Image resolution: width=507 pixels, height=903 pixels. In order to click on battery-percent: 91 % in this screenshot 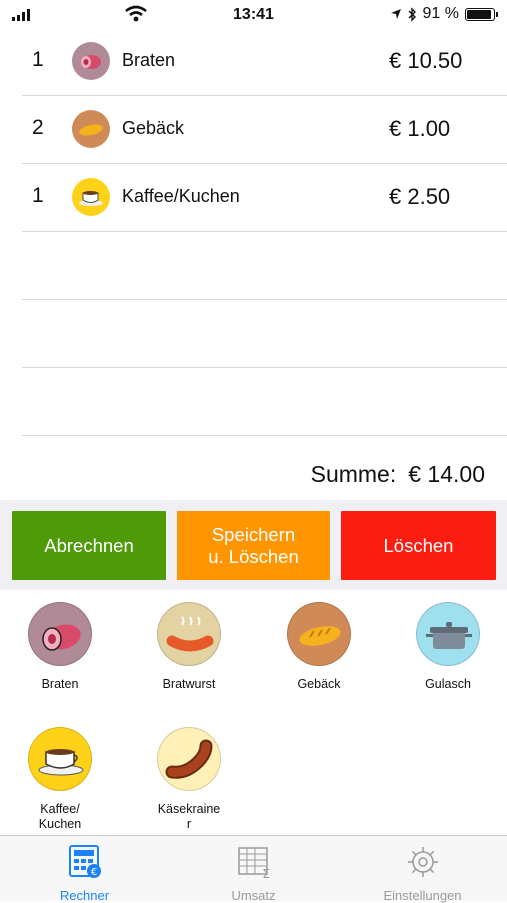, I will do `click(440, 13)`.